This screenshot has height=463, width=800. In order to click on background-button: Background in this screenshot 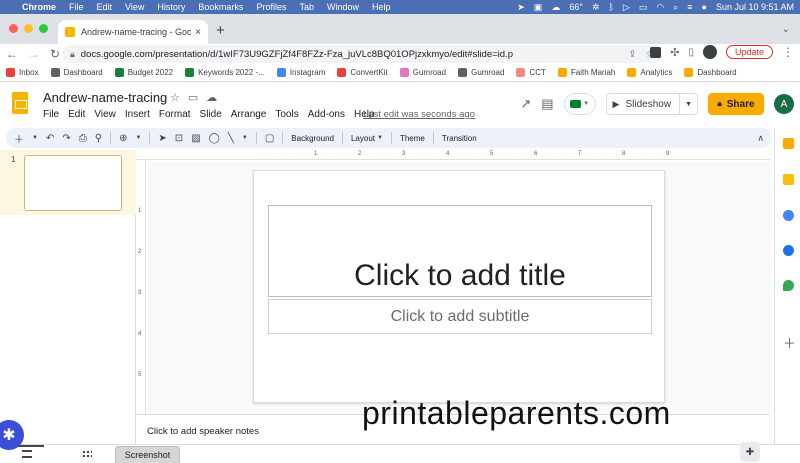, I will do `click(312, 138)`.